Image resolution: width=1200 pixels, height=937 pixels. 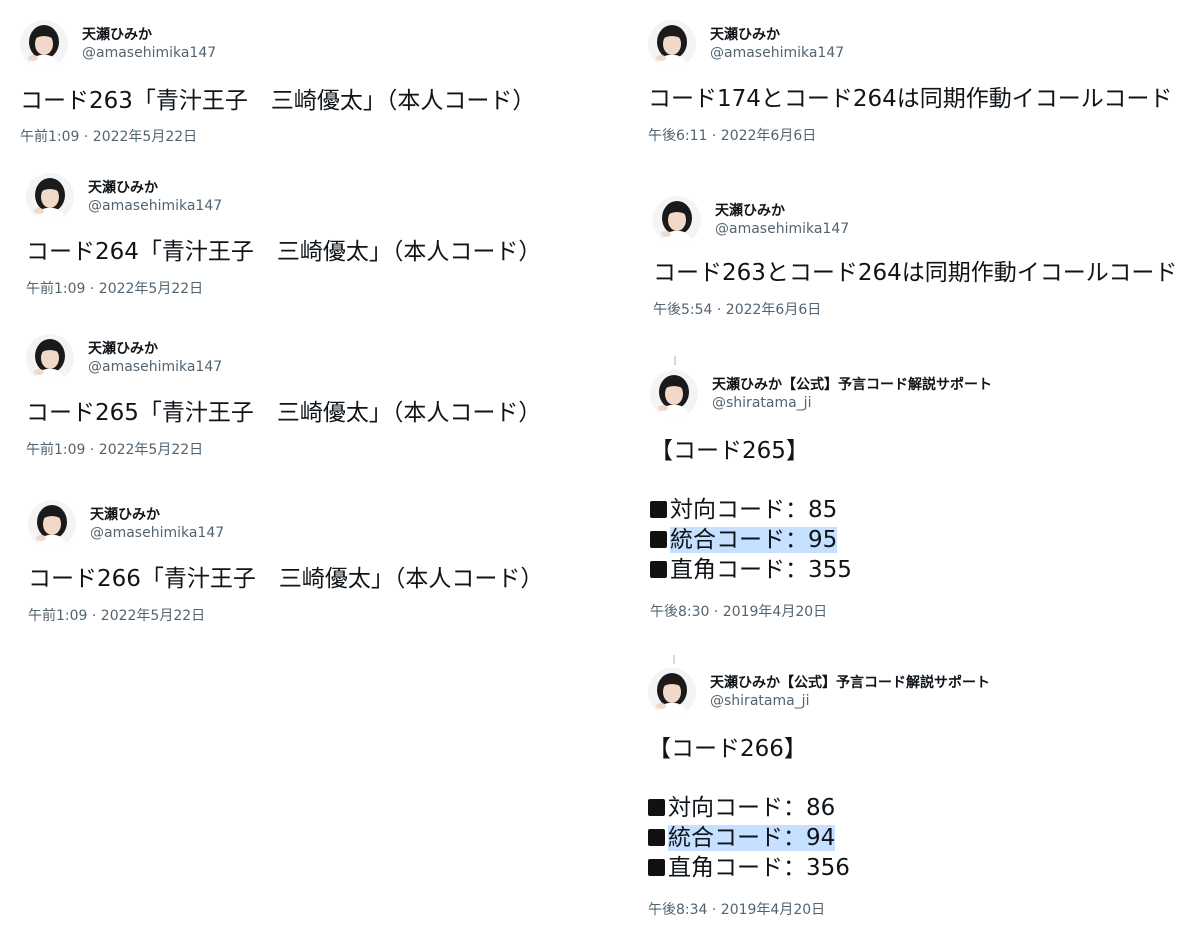 I want to click on tweet-text: コード265「青汁王子 三崎優太」（本人コード）, so click(x=284, y=413).